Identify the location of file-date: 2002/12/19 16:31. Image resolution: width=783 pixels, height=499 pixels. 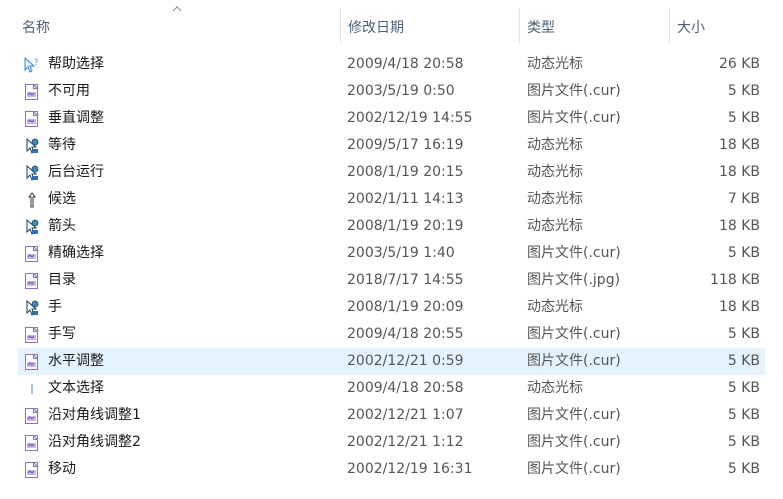
(410, 469).